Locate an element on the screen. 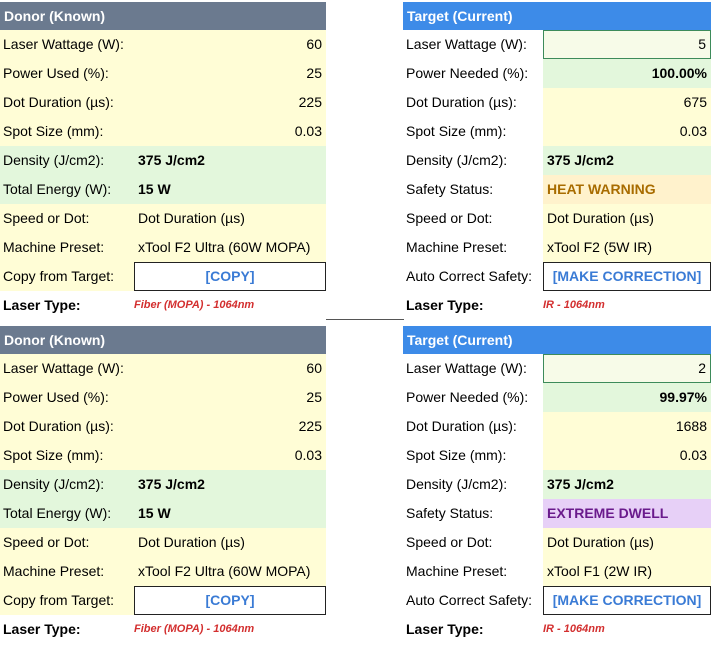  donor-row-density: Density (J/cm2): 375 J/cm2 is located at coordinates (163, 160).